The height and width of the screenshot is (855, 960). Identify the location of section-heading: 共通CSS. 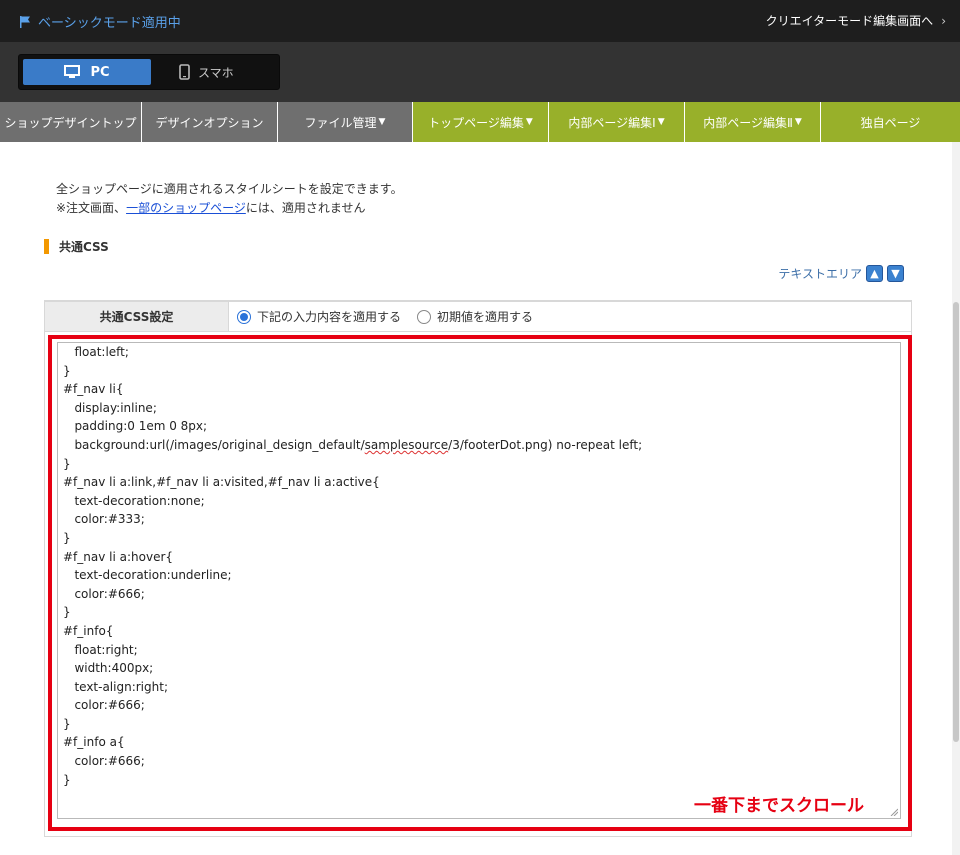
(76, 246).